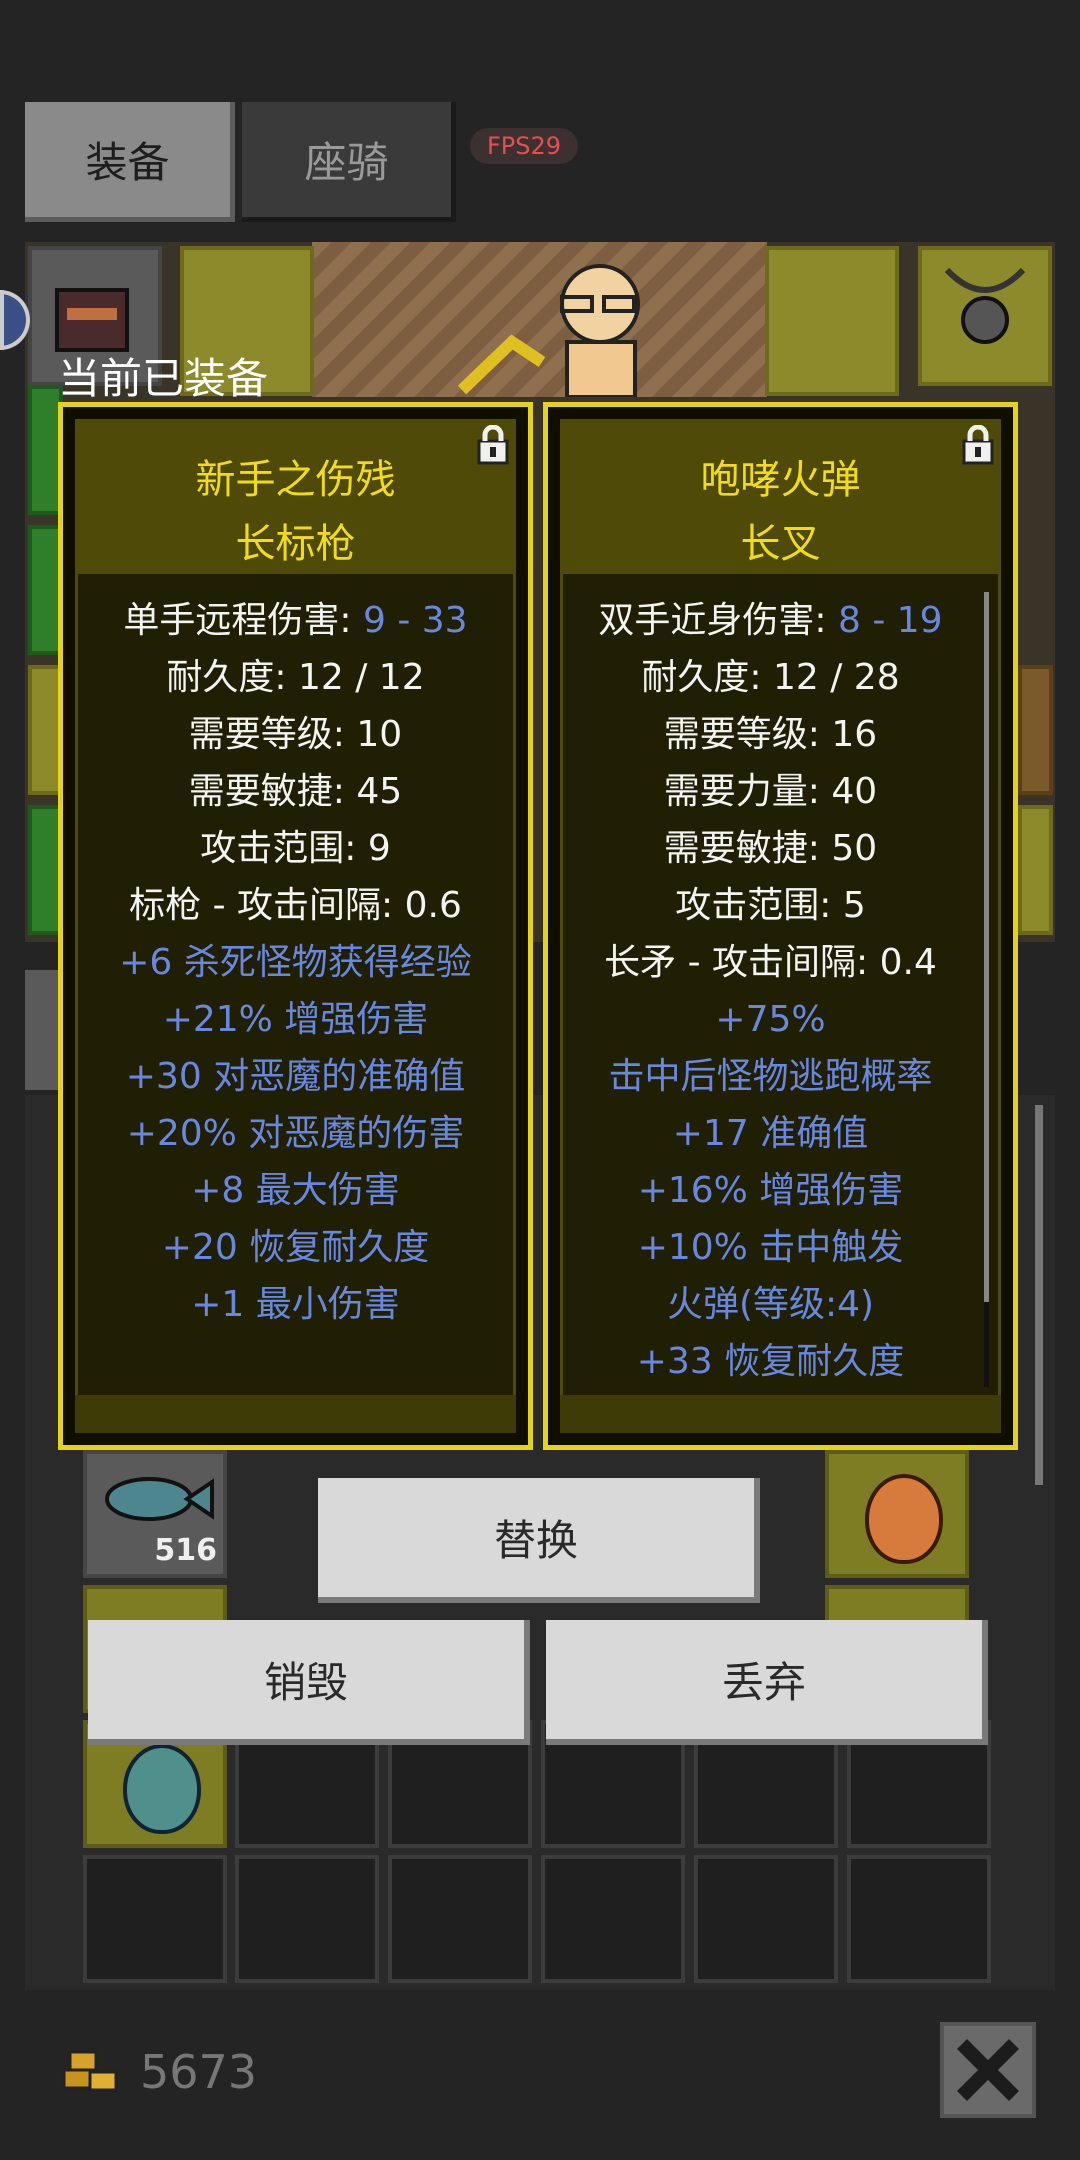  Describe the element at coordinates (770, 791) in the screenshot. I see `stat-line: 需要力量: 40` at that location.